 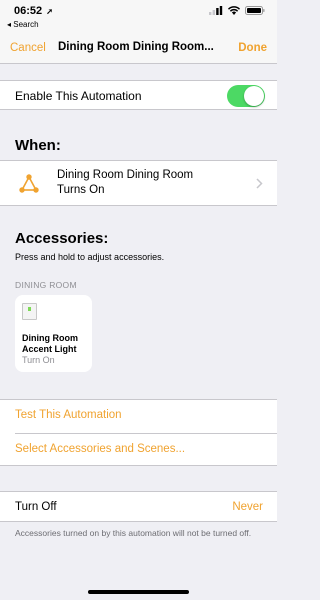 What do you see at coordinates (49, 11) in the screenshot?
I see `location-icon: ➚` at bounding box center [49, 11].